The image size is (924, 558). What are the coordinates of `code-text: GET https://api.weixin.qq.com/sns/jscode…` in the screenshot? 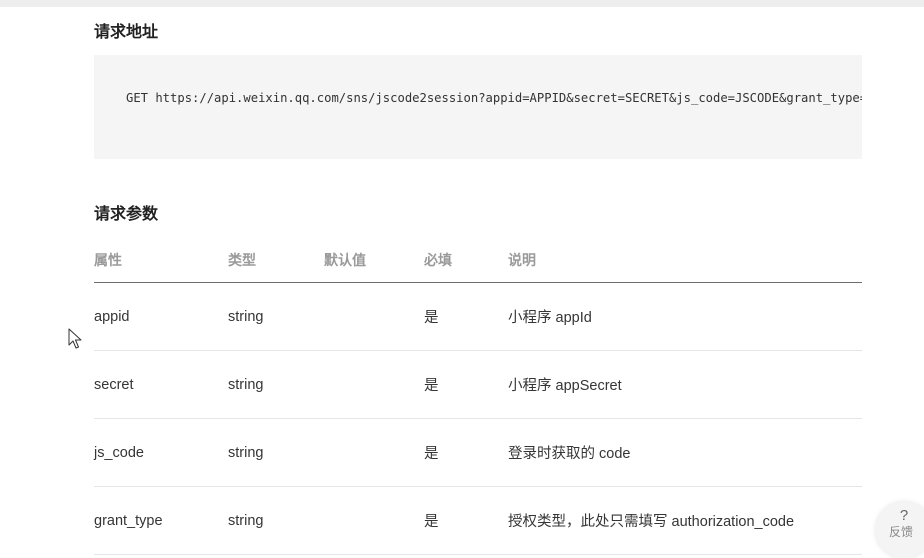 It's located at (494, 98).